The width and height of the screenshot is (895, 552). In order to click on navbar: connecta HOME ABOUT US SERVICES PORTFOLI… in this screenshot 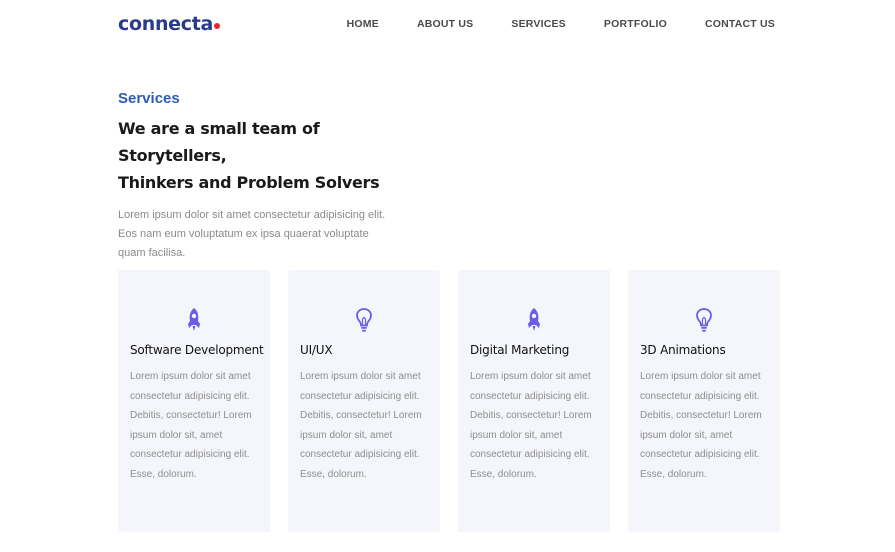, I will do `click(447, 25)`.